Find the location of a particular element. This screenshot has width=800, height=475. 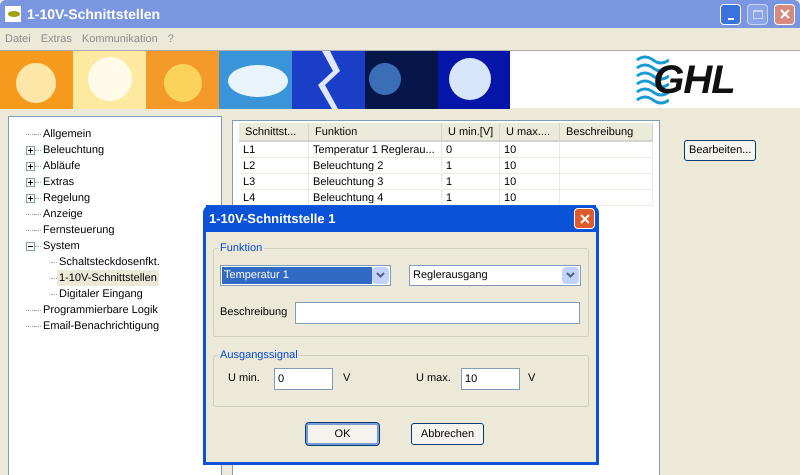

tree-item: Abläufe is located at coordinates (61, 166).